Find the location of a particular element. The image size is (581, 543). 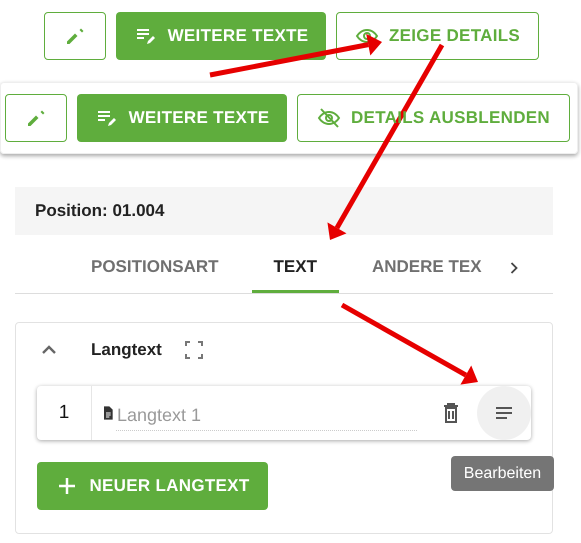

tooltip: Bearbeiten is located at coordinates (502, 473).